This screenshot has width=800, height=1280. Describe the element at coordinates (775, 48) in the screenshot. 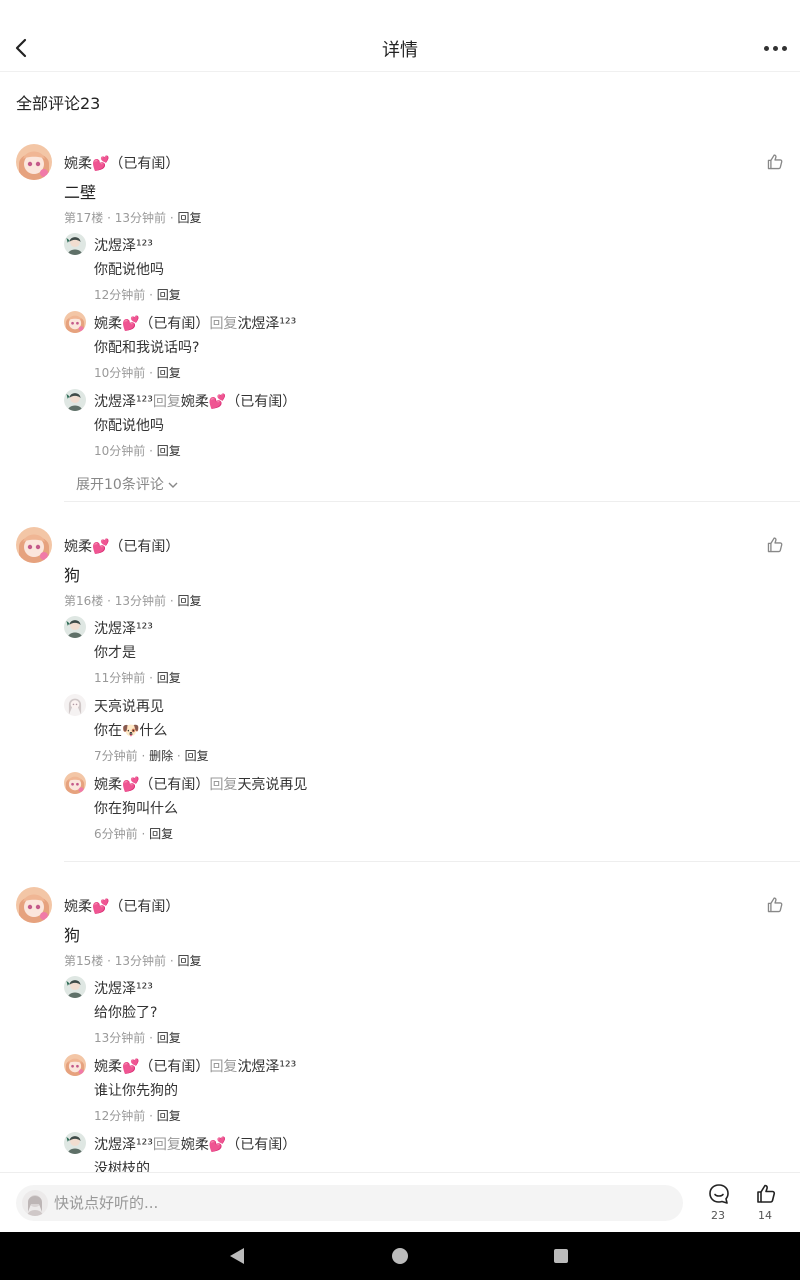

I see `more-button` at that location.